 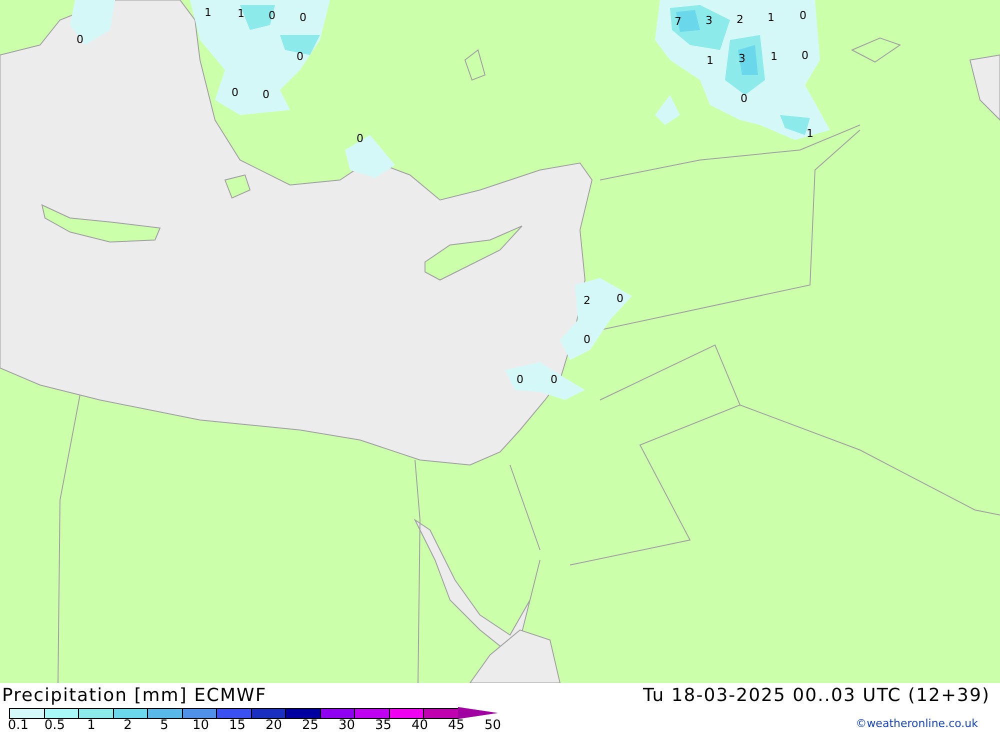 What do you see at coordinates (310, 726) in the screenshot?
I see `legend-label: 25` at bounding box center [310, 726].